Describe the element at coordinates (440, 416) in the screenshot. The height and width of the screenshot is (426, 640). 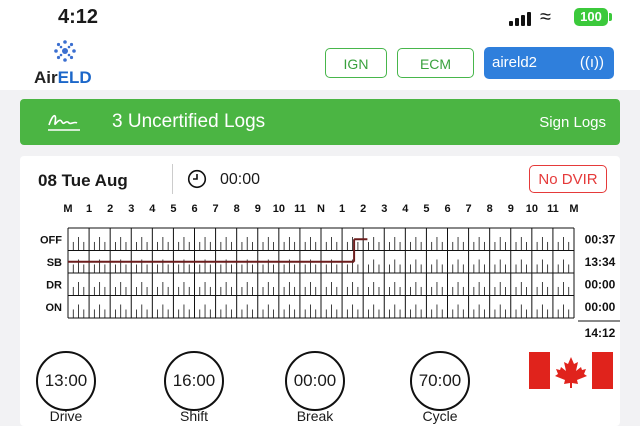
I see `cycle-label: Cycle` at that location.